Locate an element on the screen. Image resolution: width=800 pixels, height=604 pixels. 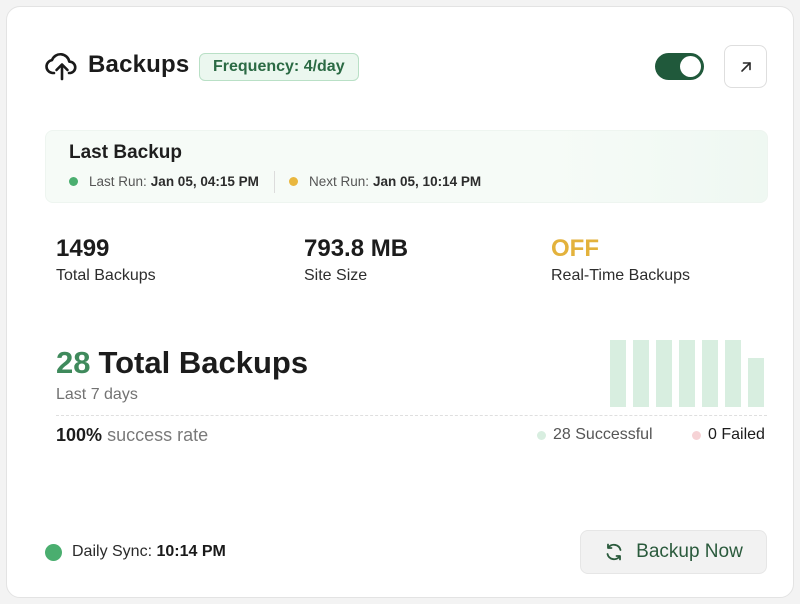
last-backup-title: Last Backup is located at coordinates (125, 152).